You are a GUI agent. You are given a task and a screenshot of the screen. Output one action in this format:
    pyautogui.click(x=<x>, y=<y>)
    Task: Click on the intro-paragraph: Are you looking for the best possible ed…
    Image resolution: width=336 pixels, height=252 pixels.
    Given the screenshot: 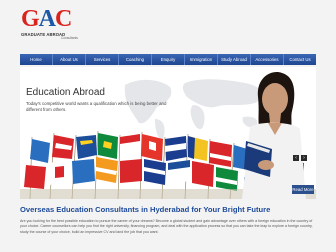 What is the action you would take?
    pyautogui.click(x=166, y=226)
    